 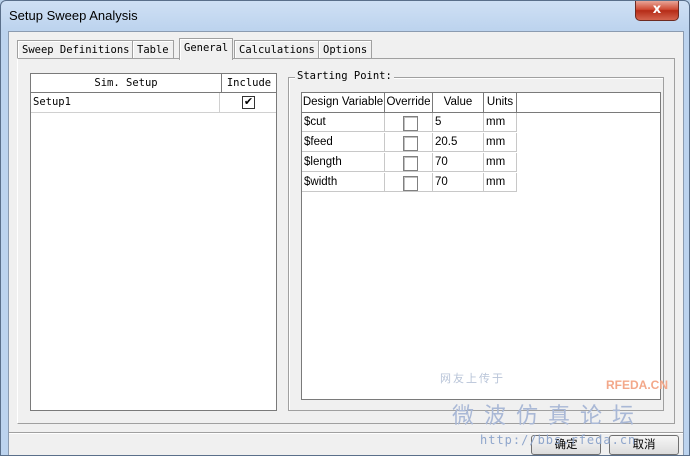 I want to click on sim-setup-header: Sim. Setup Include, so click(x=153, y=83).